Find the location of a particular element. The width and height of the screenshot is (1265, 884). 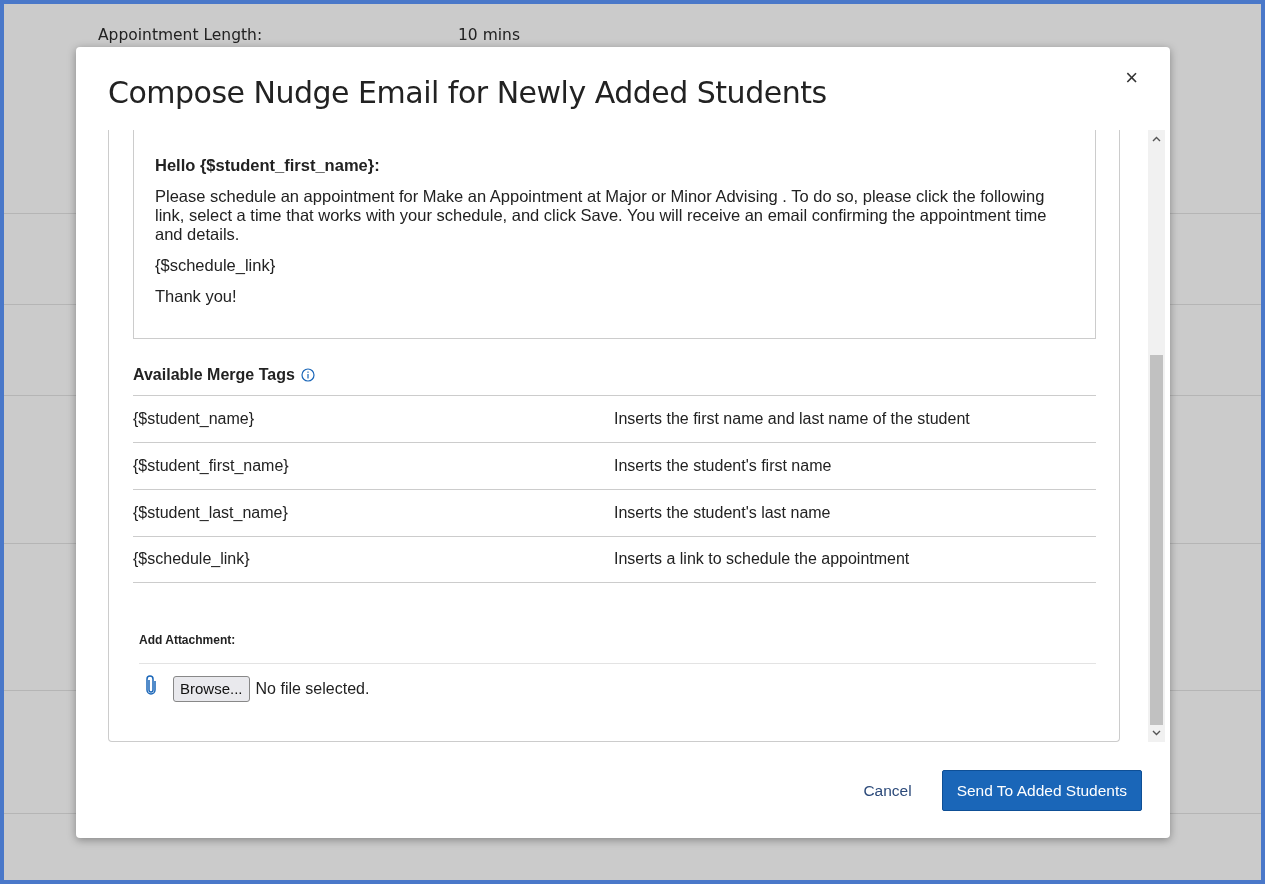

section-heading: Available Merge Tags is located at coordinates (214, 374).